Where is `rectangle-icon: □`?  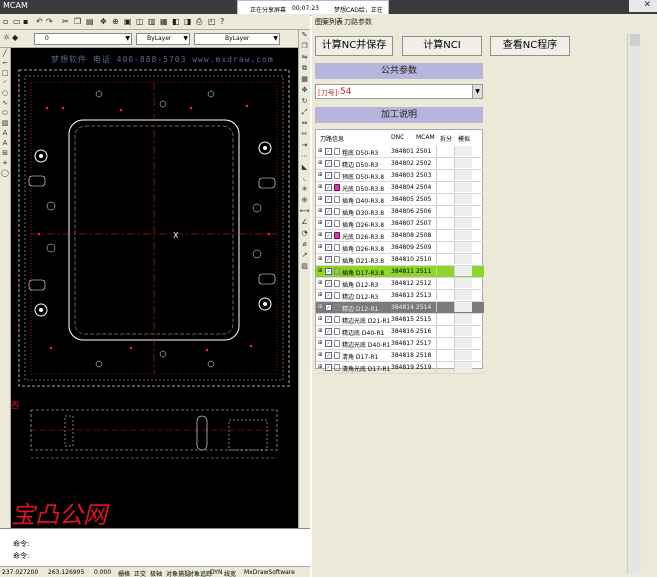
rectangle-icon: □ is located at coordinates (5, 73).